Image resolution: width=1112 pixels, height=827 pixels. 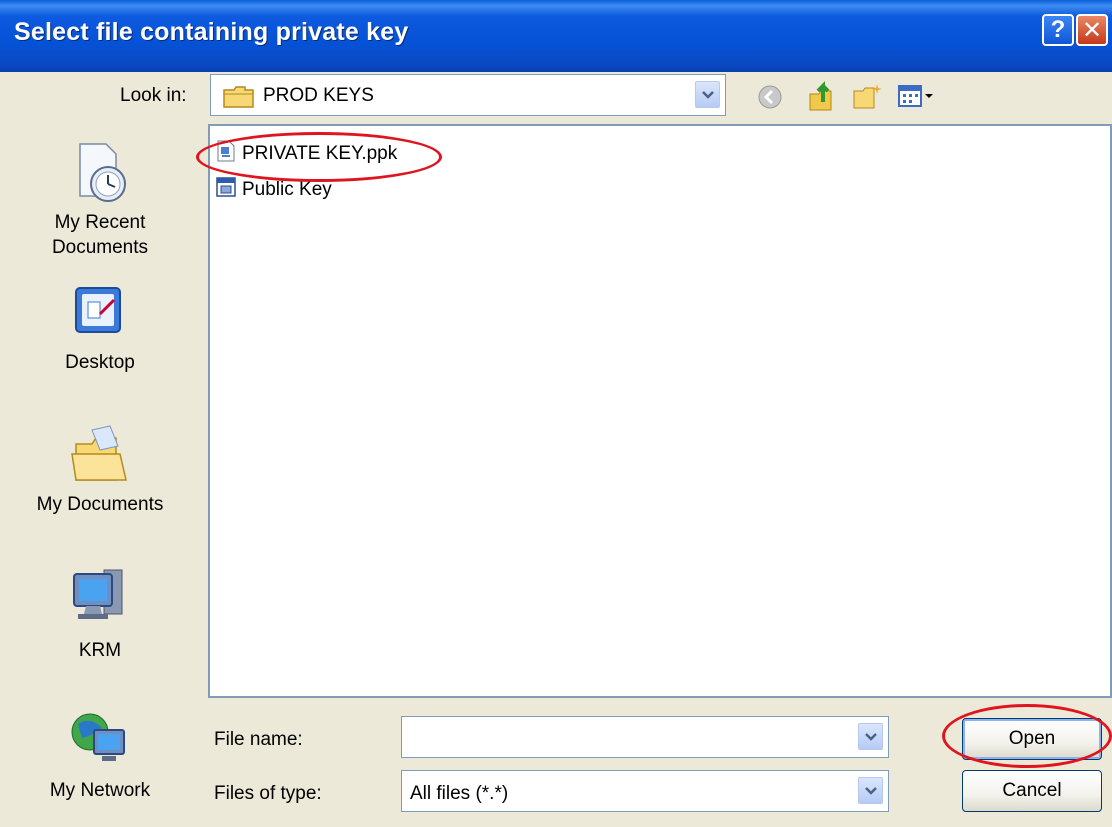 I want to click on open-button: Open, so click(x=1032, y=739).